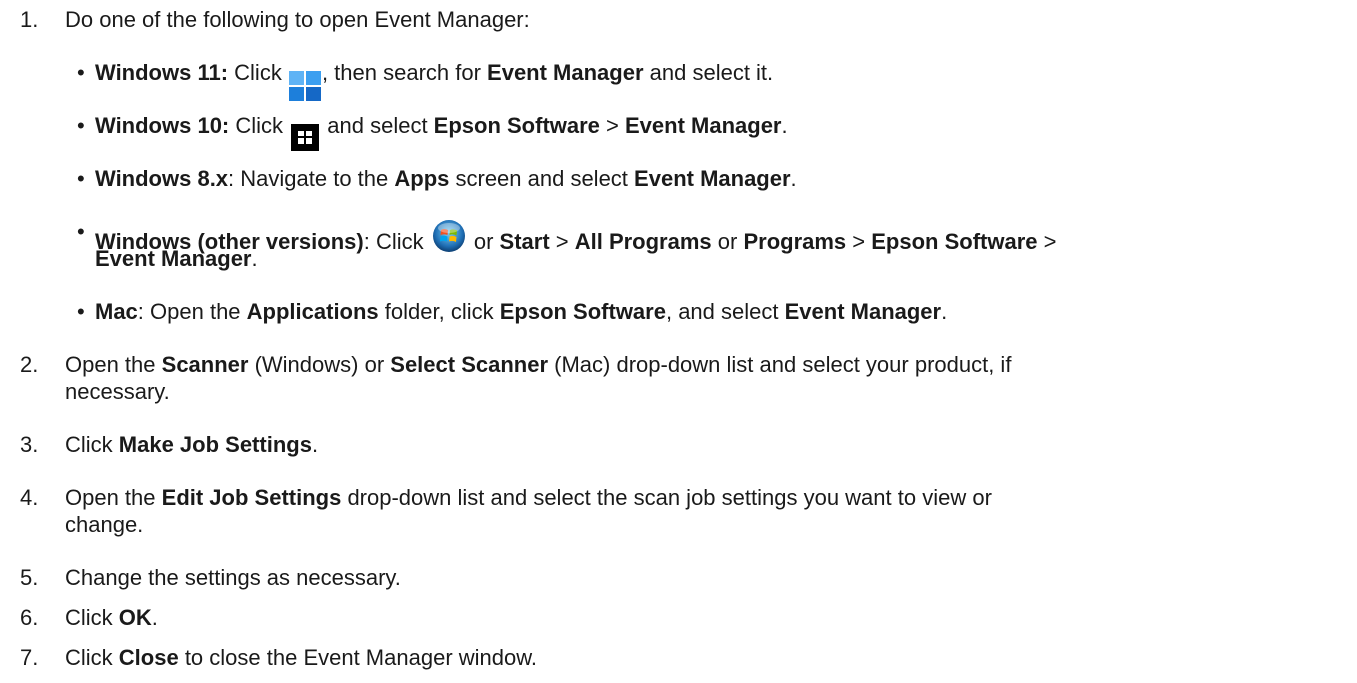  What do you see at coordinates (305, 137) in the screenshot?
I see `windows-10-start-icon` at bounding box center [305, 137].